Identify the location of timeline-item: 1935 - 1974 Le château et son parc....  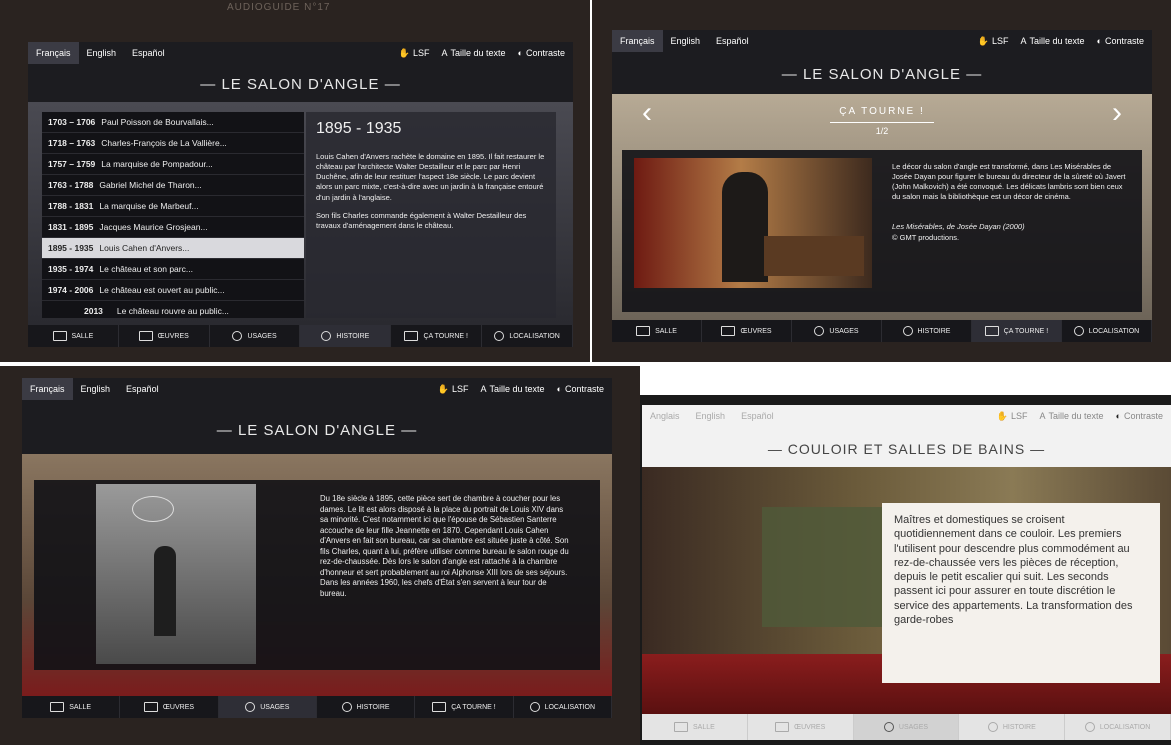
(173, 269).